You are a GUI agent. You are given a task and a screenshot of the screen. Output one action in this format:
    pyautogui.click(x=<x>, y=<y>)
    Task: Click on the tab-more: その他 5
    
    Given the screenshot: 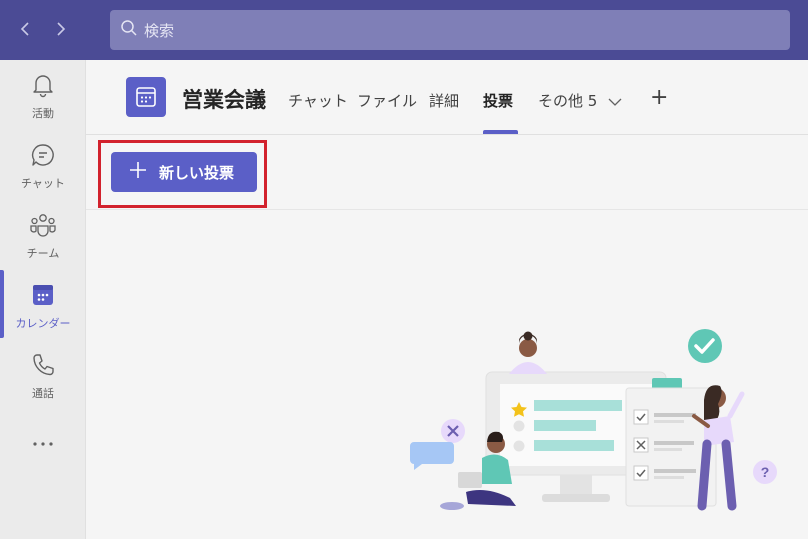 What is the action you would take?
    pyautogui.click(x=580, y=100)
    